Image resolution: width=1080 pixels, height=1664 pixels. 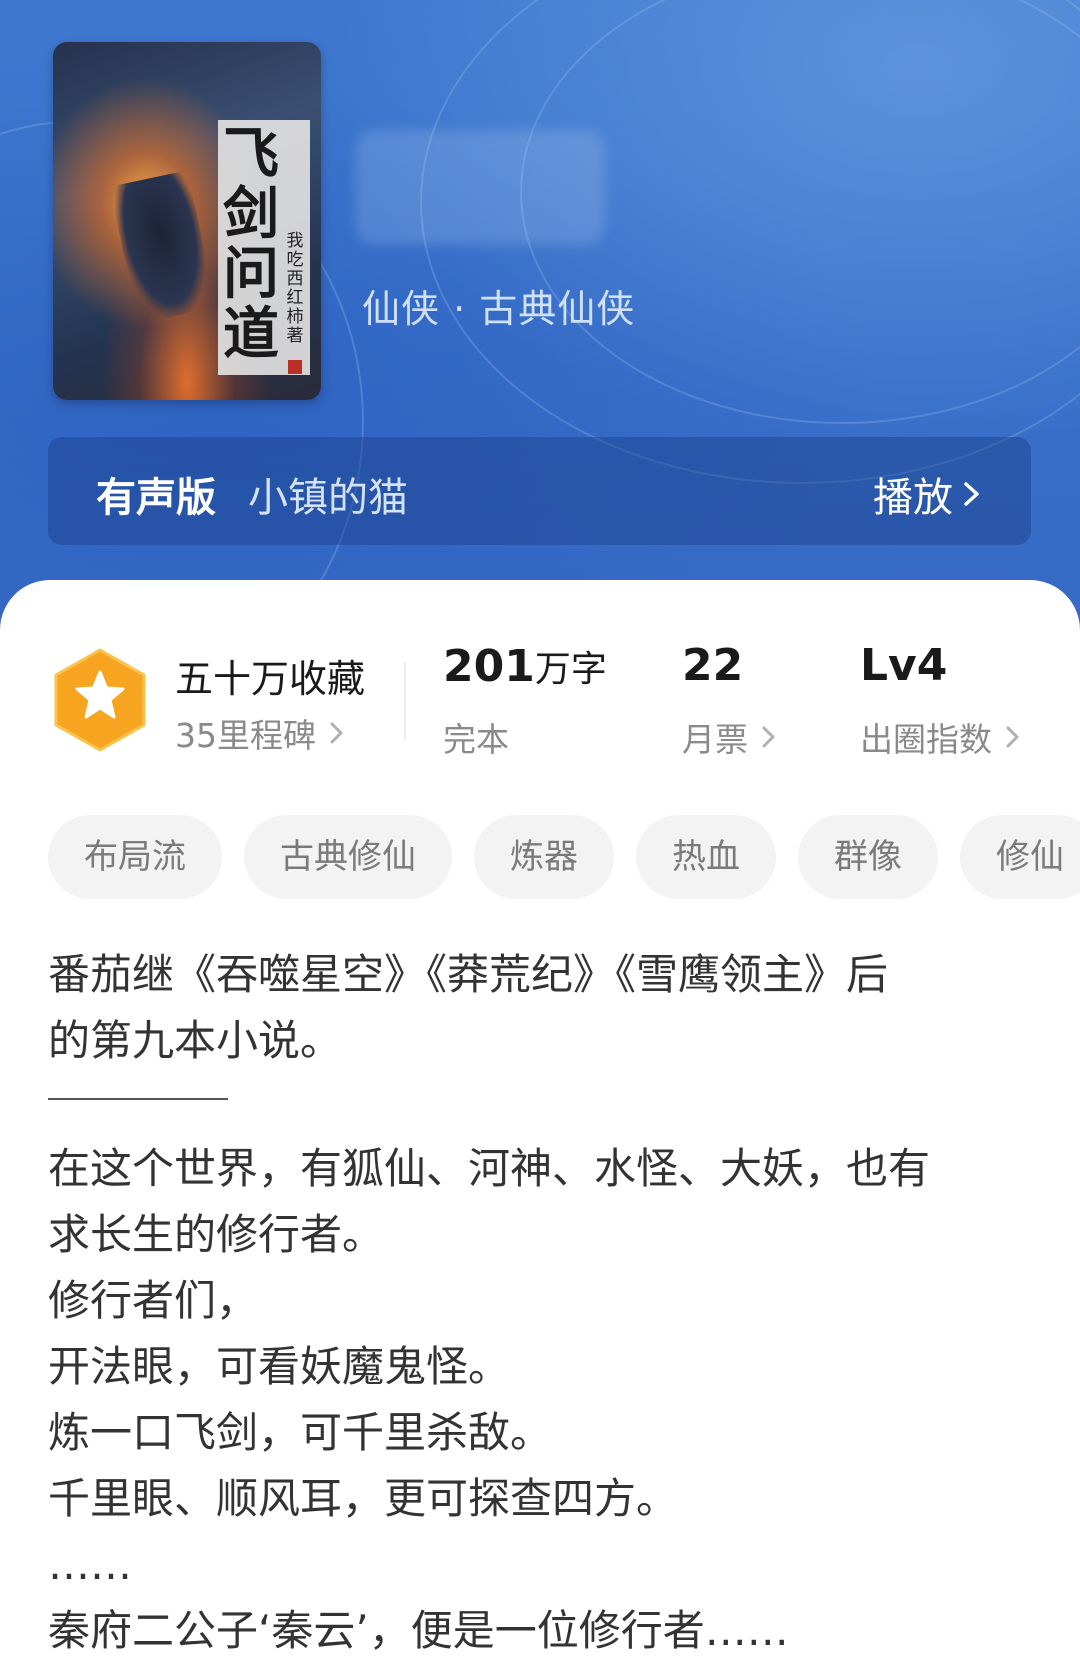 I want to click on description-intro: 番茄继《吞噬星空》《莽荒纪》《雪鹰领主》后 的第九本小说。, so click(x=548, y=1008).